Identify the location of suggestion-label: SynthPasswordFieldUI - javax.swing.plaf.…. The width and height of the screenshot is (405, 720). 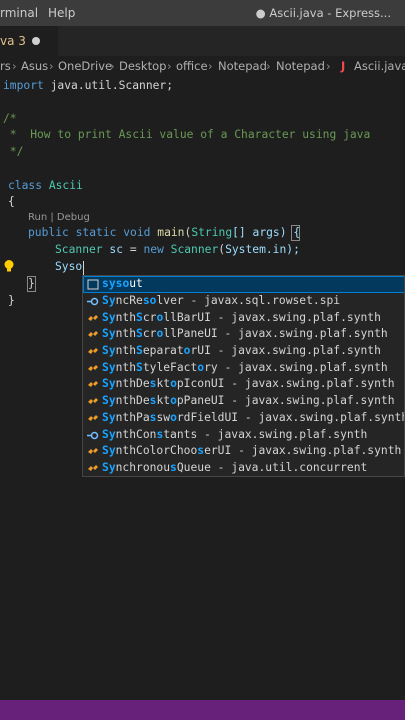
(253, 417).